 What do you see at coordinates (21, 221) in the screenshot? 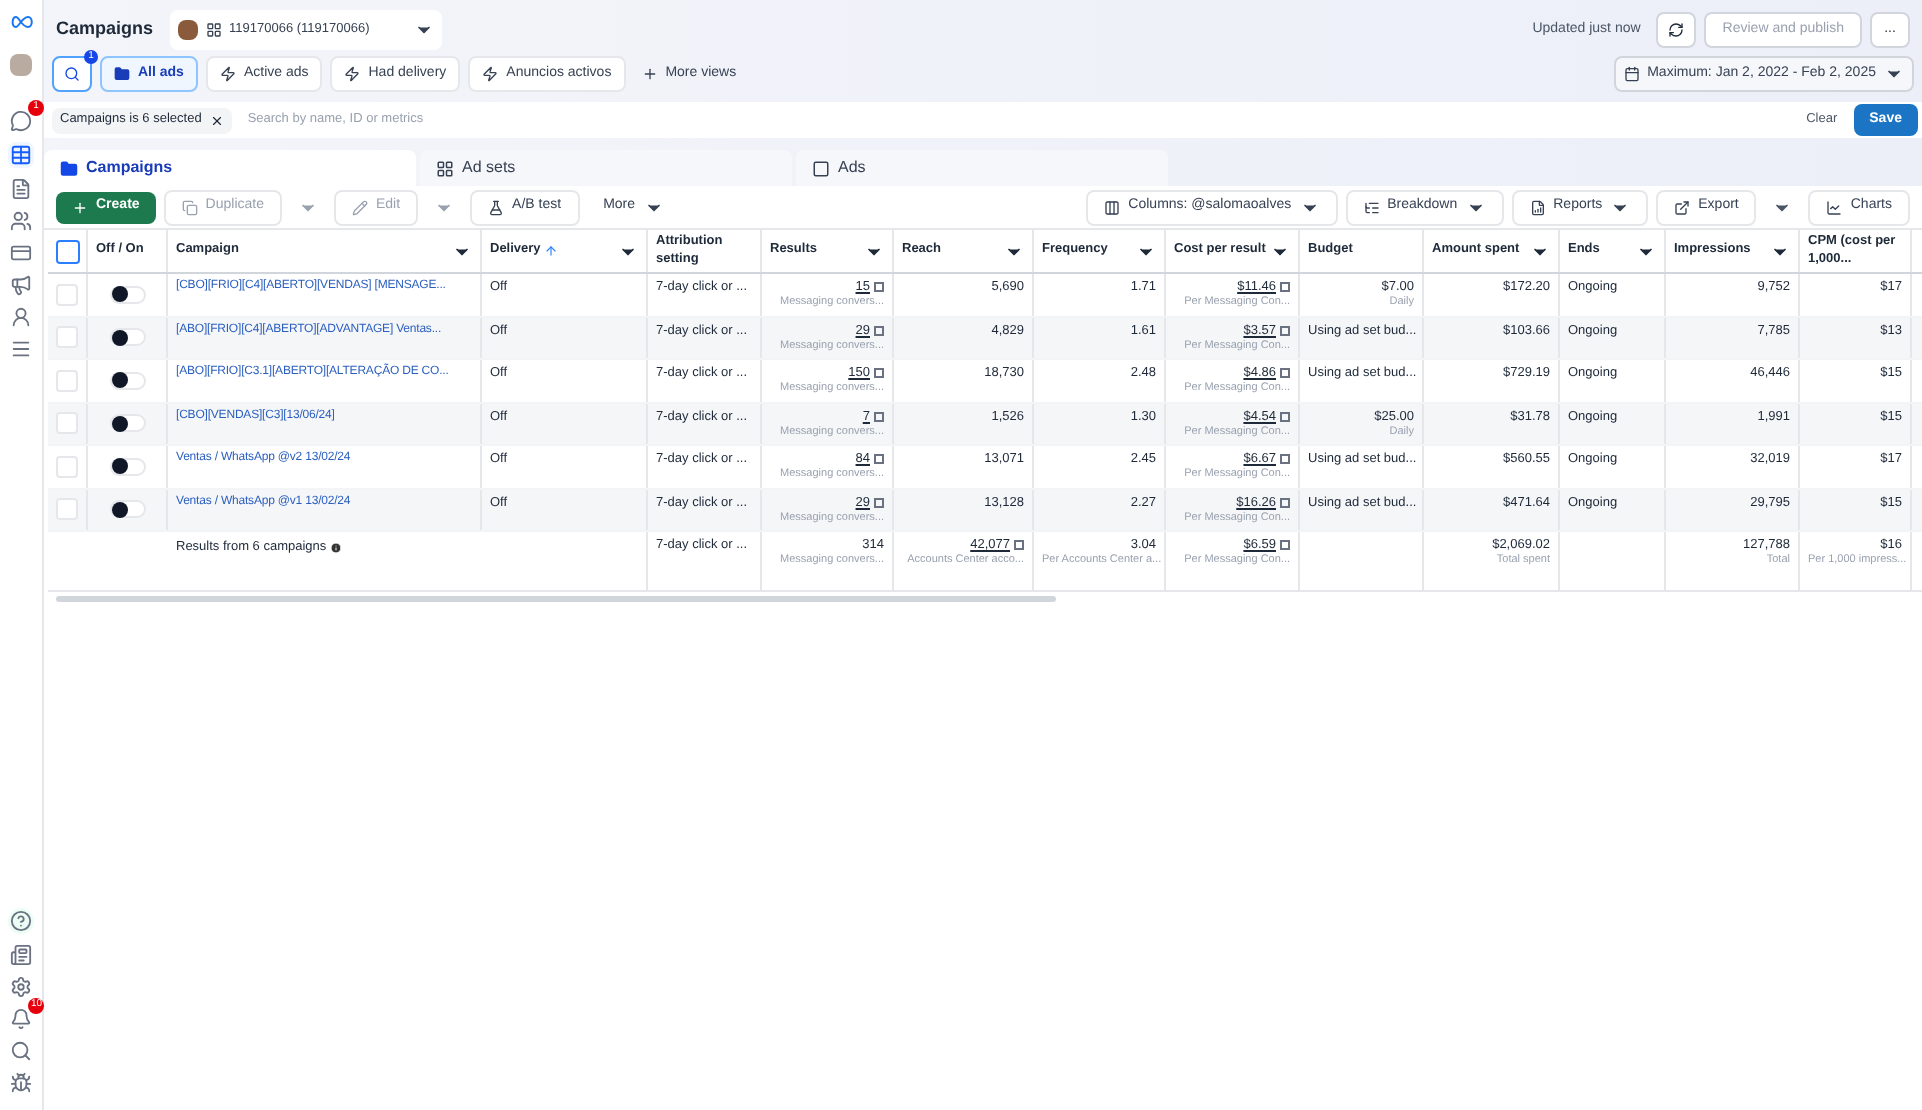
I see `people-icon` at bounding box center [21, 221].